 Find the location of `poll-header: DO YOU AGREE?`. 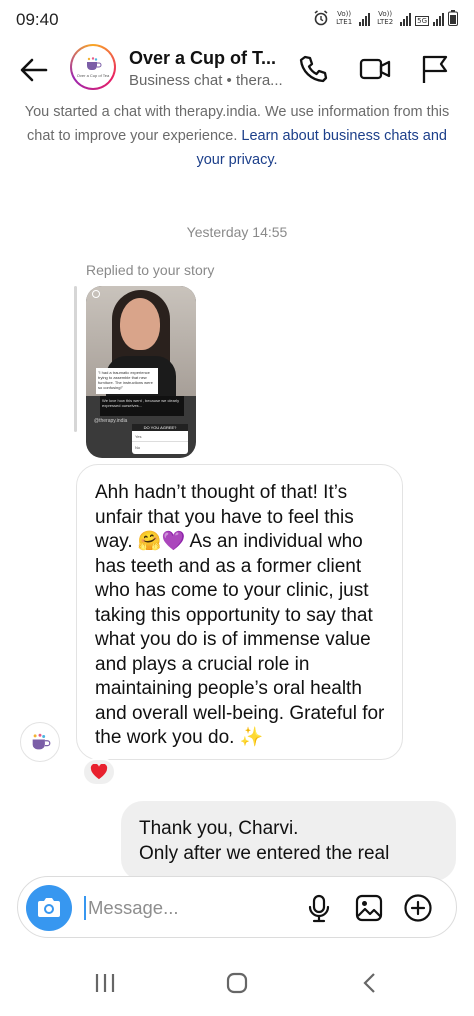

poll-header: DO YOU AGREE? is located at coordinates (160, 427).